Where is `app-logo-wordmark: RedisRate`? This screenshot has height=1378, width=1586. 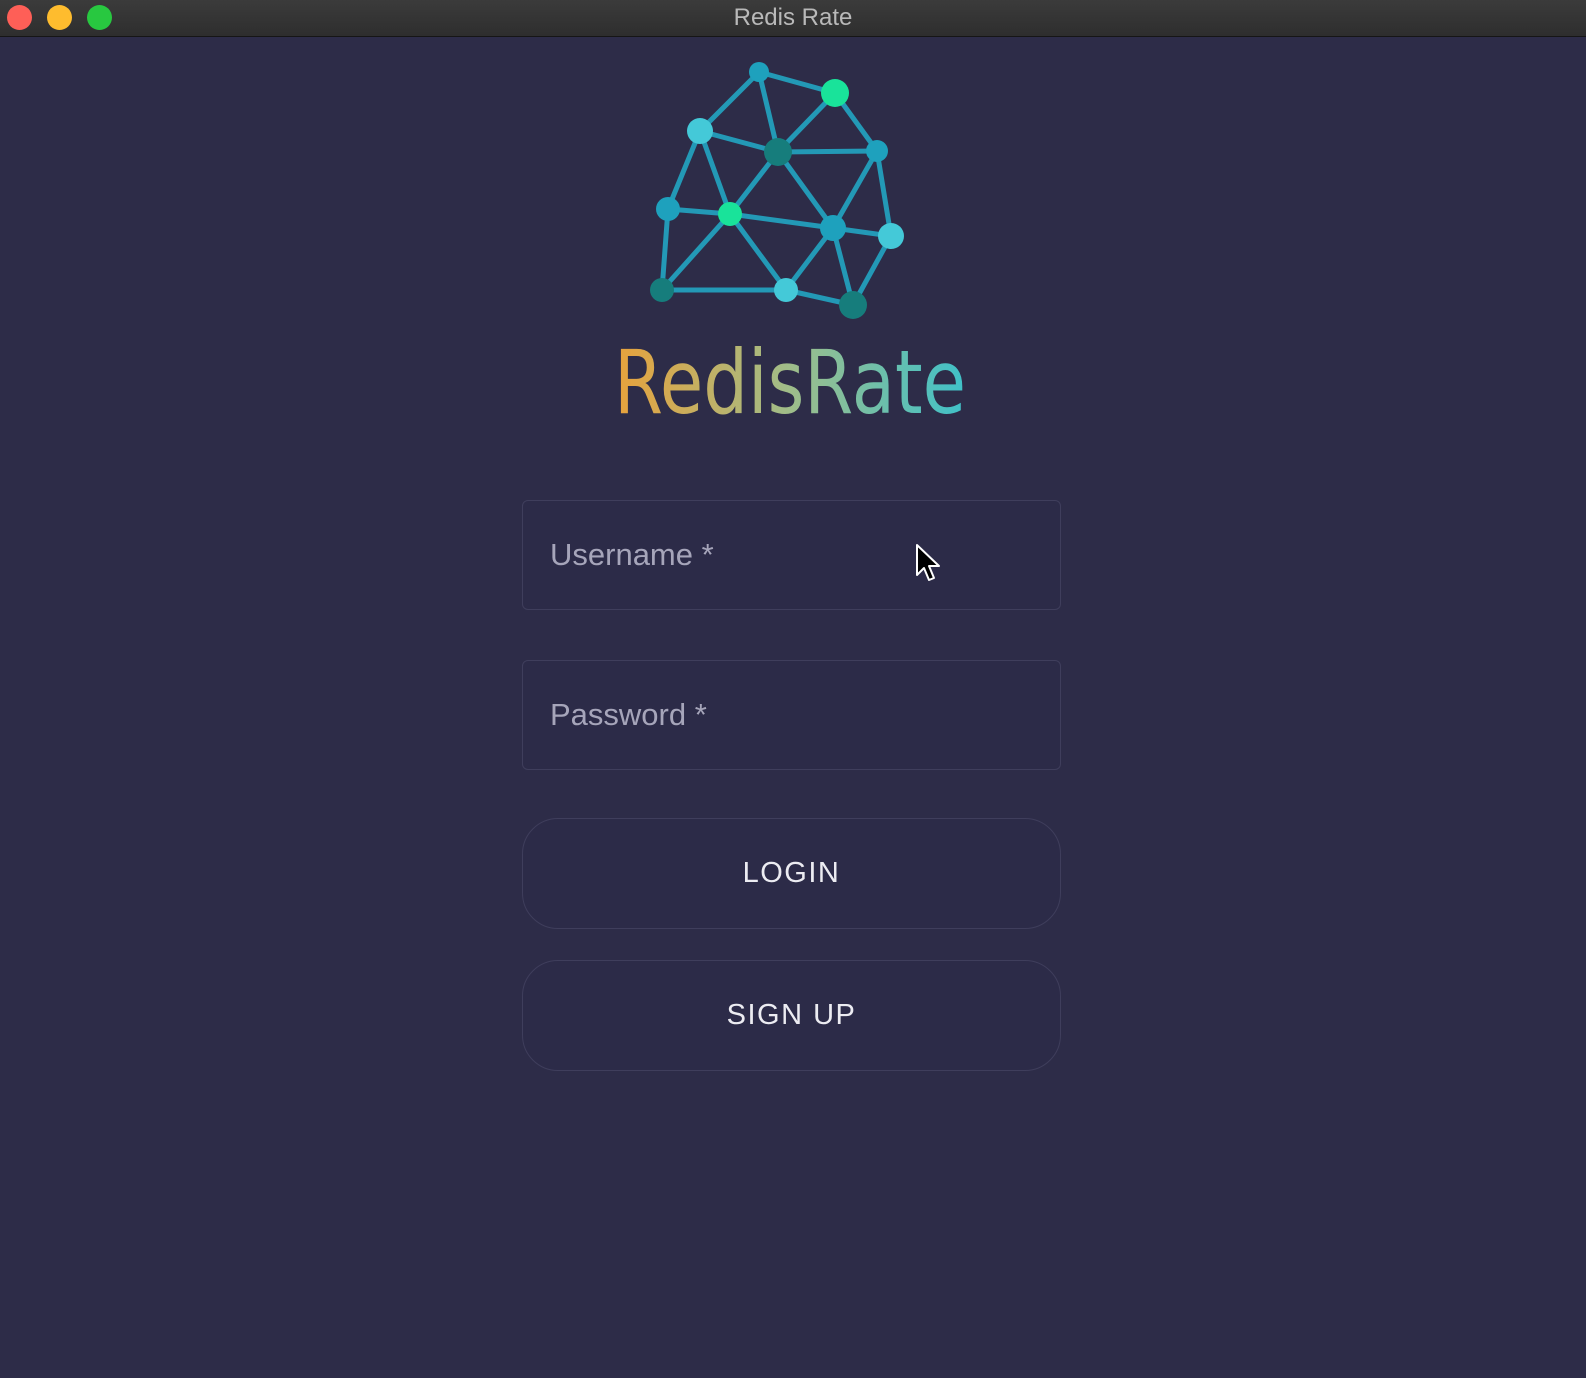 app-logo-wordmark: RedisRate is located at coordinates (790, 380).